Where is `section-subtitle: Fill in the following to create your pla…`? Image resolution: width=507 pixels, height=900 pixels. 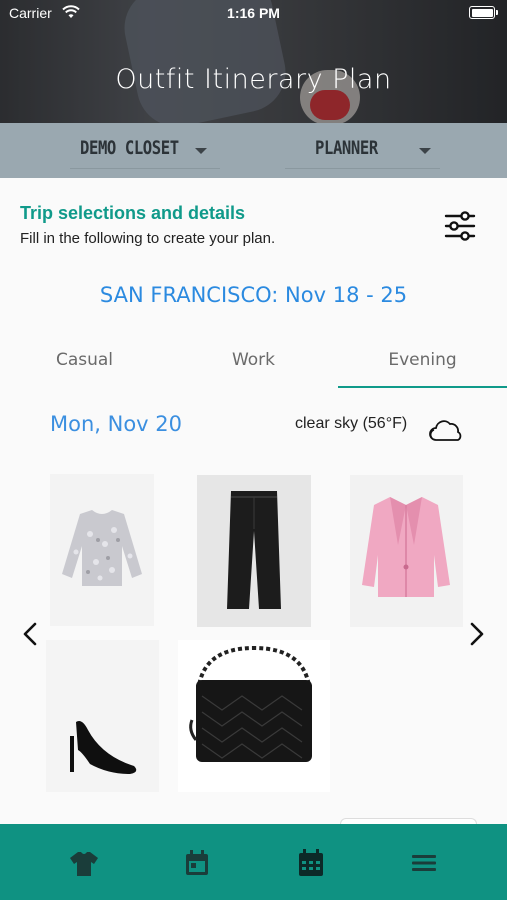
section-subtitle: Fill in the following to create your pla… is located at coordinates (148, 238).